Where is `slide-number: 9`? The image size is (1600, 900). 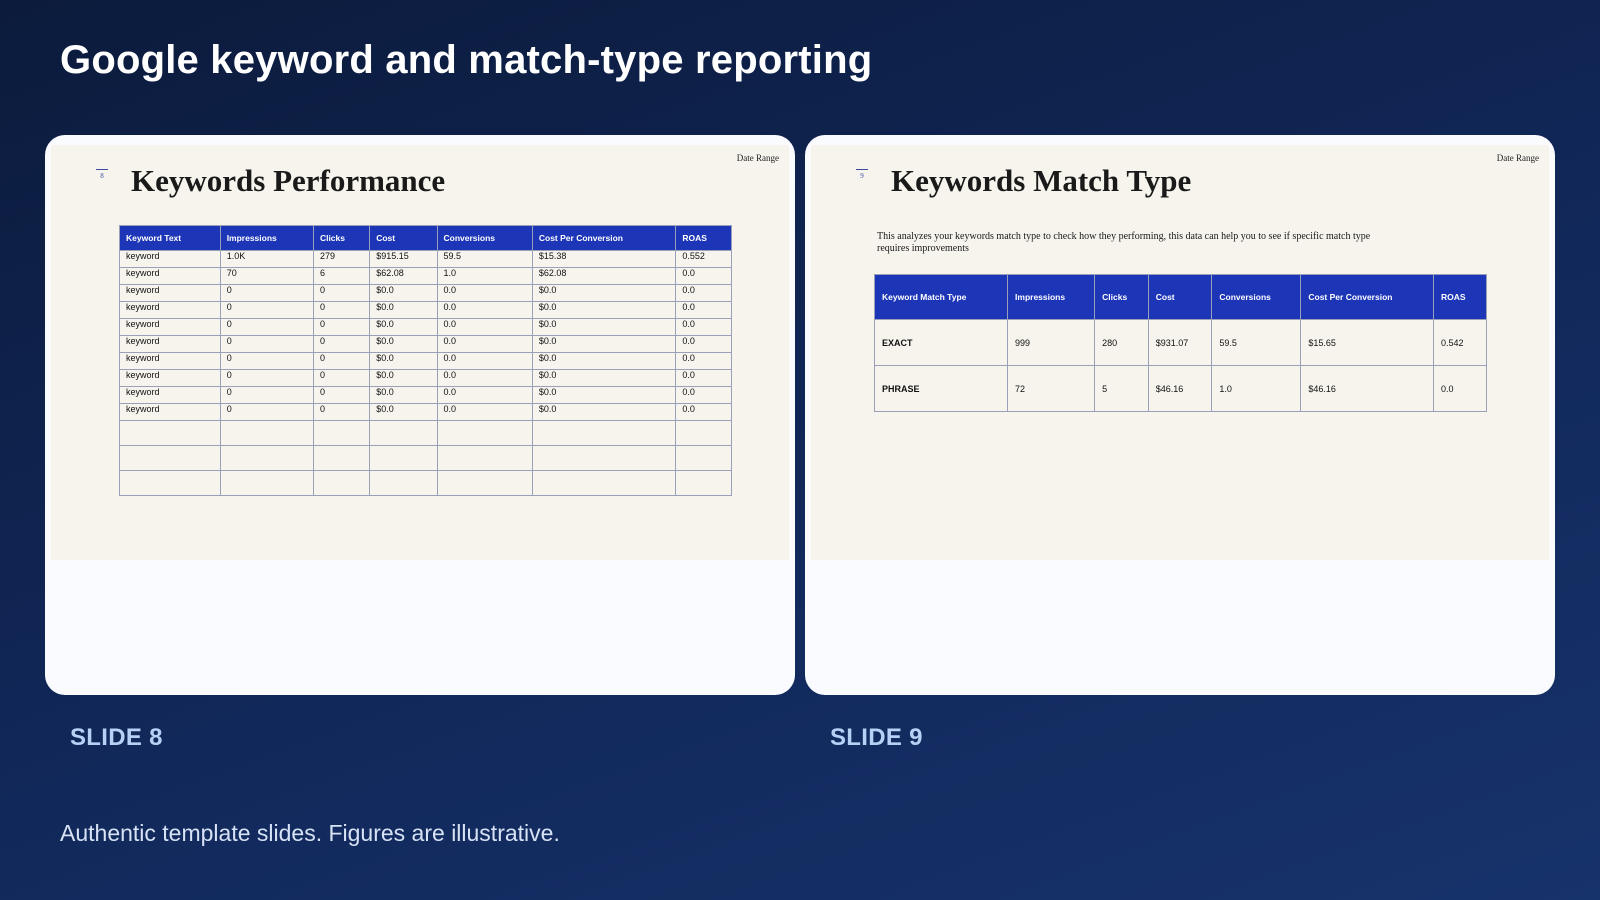 slide-number: 9 is located at coordinates (862, 174).